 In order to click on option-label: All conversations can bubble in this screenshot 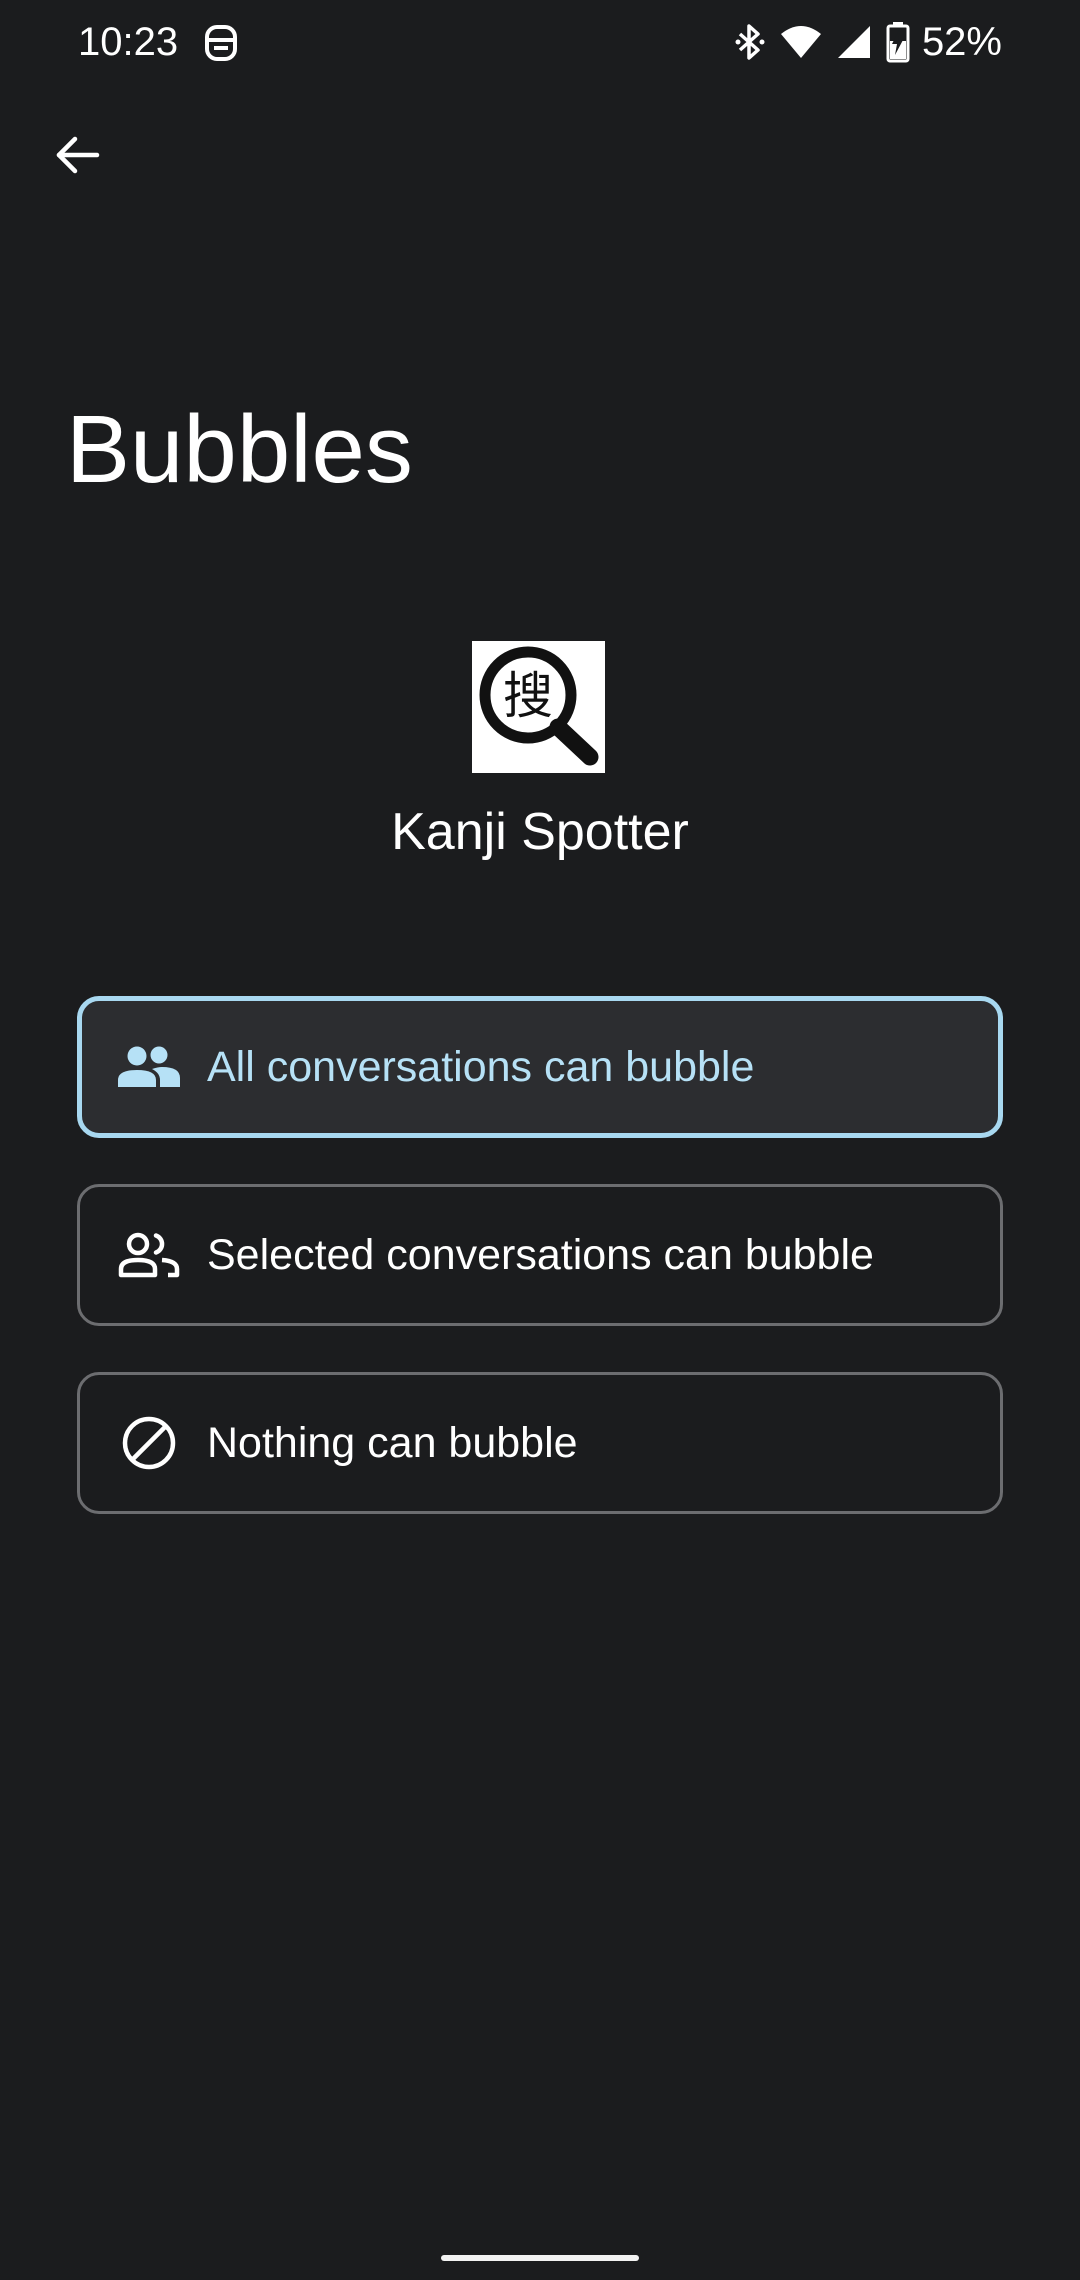, I will do `click(481, 1067)`.